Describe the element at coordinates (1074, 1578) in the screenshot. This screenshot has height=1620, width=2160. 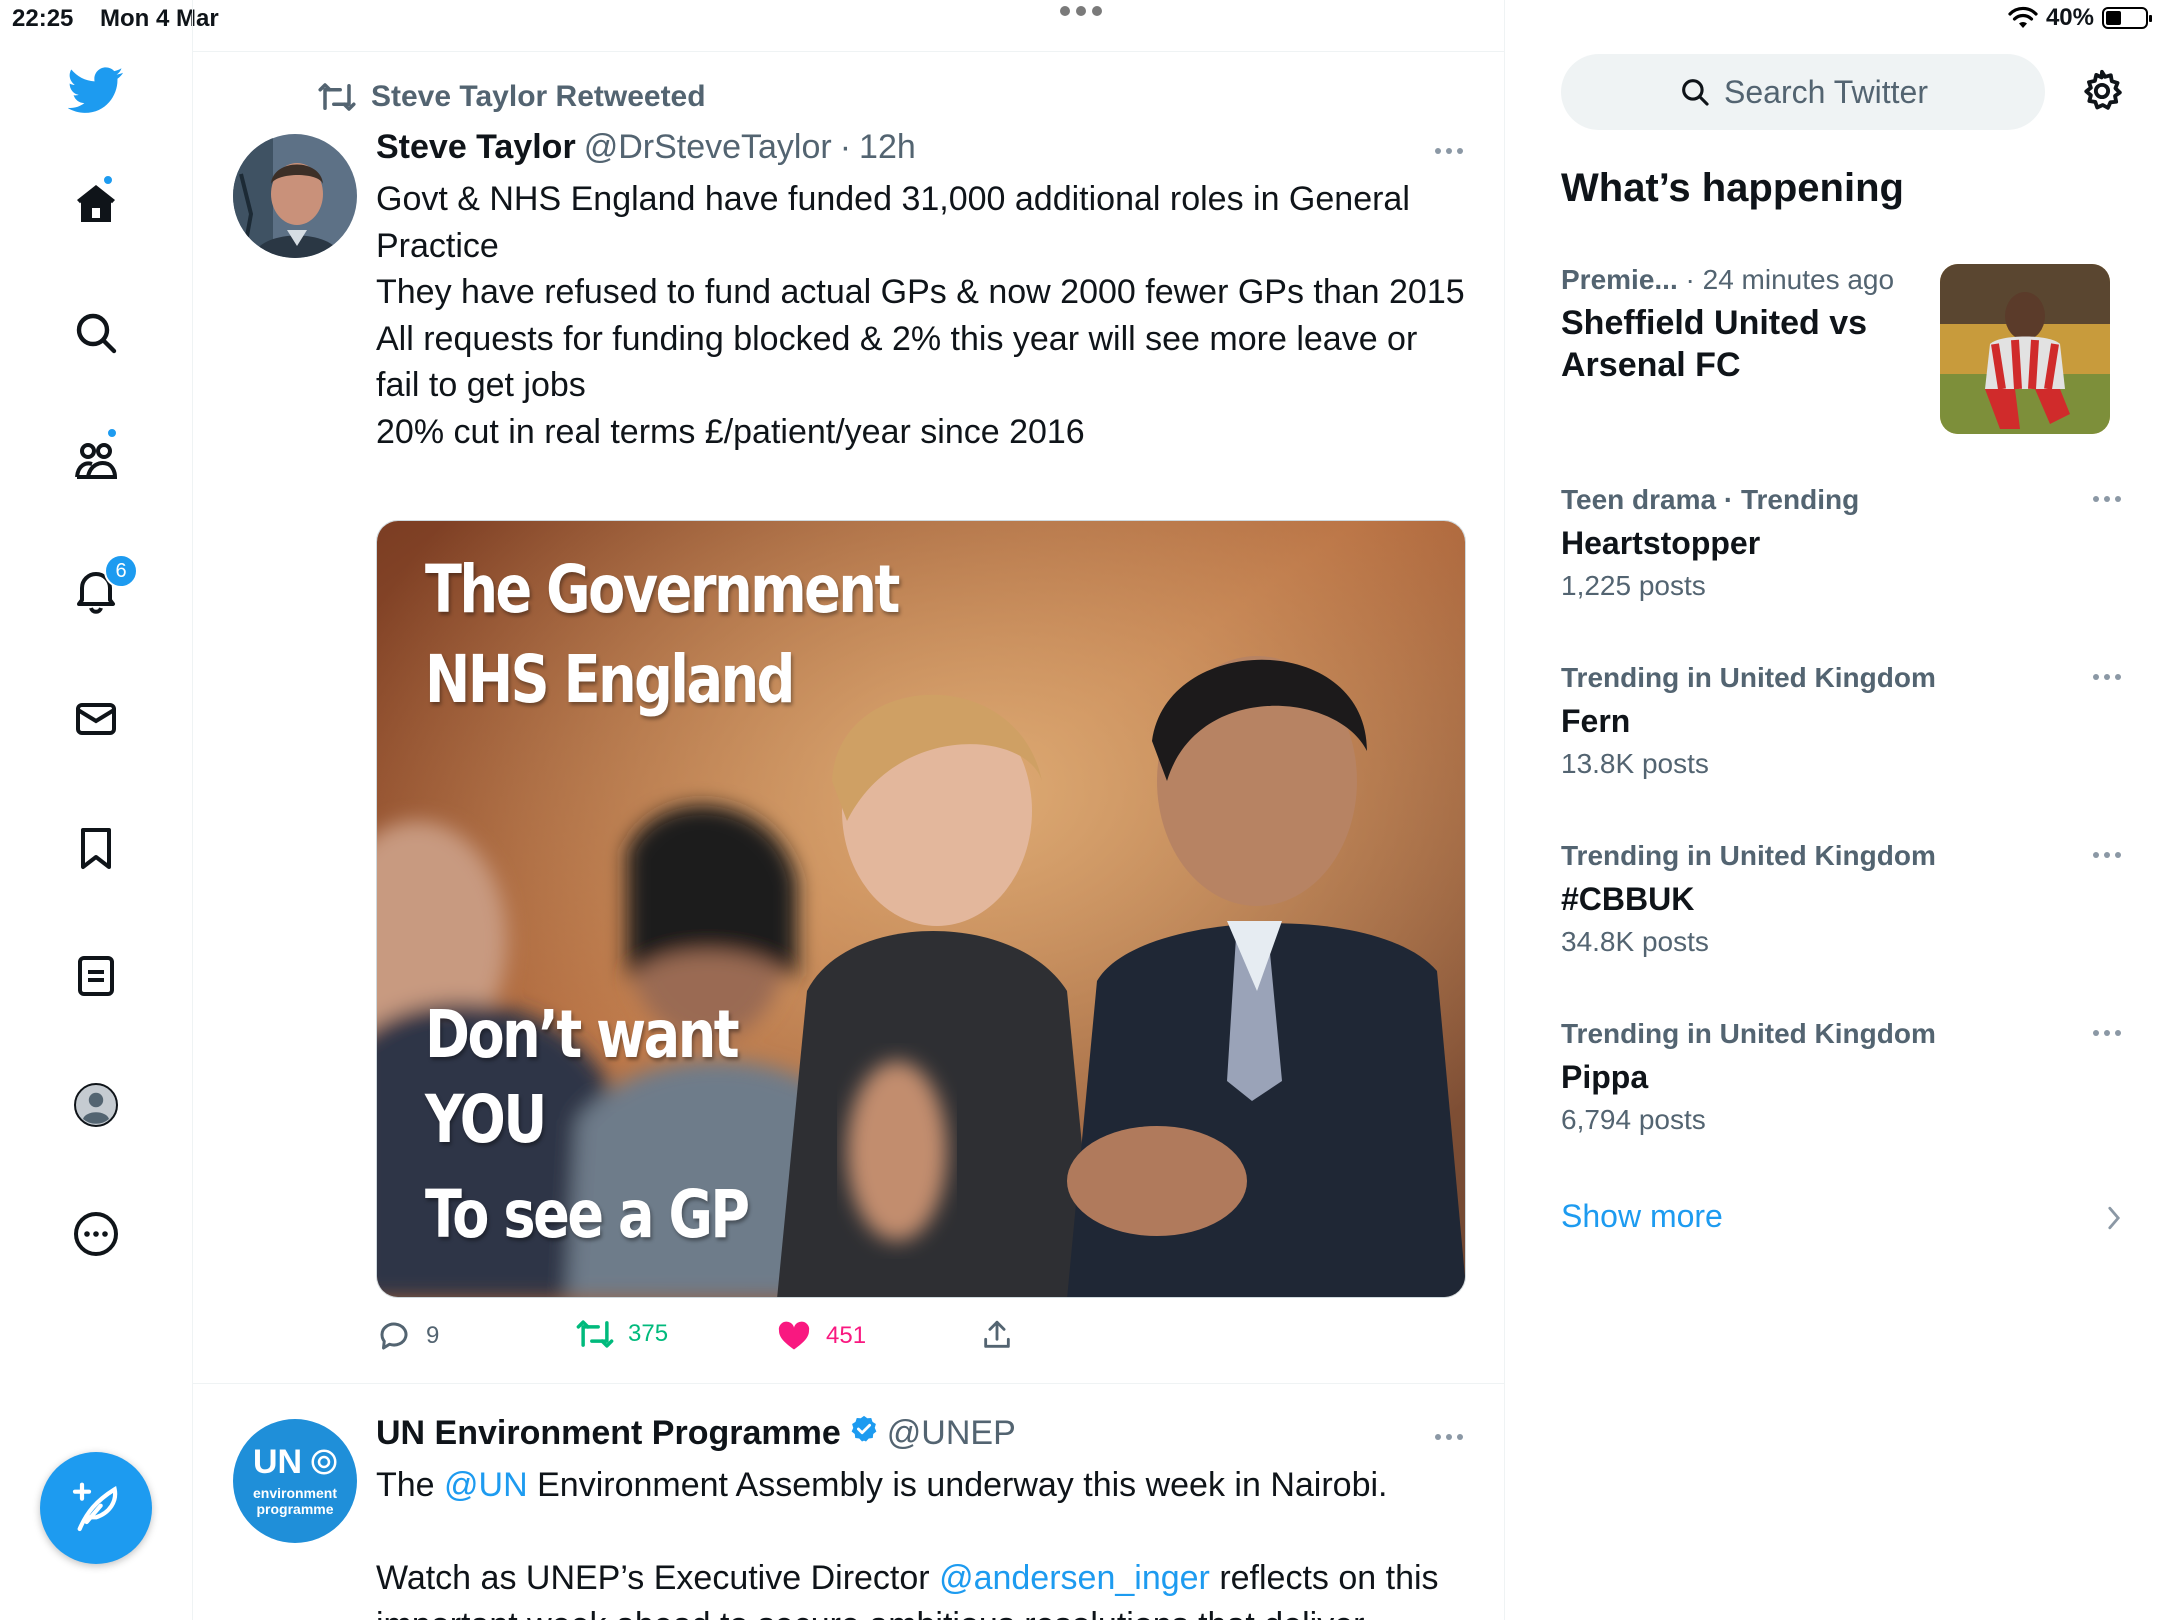
I see `mention-link: @andersen_inger` at that location.